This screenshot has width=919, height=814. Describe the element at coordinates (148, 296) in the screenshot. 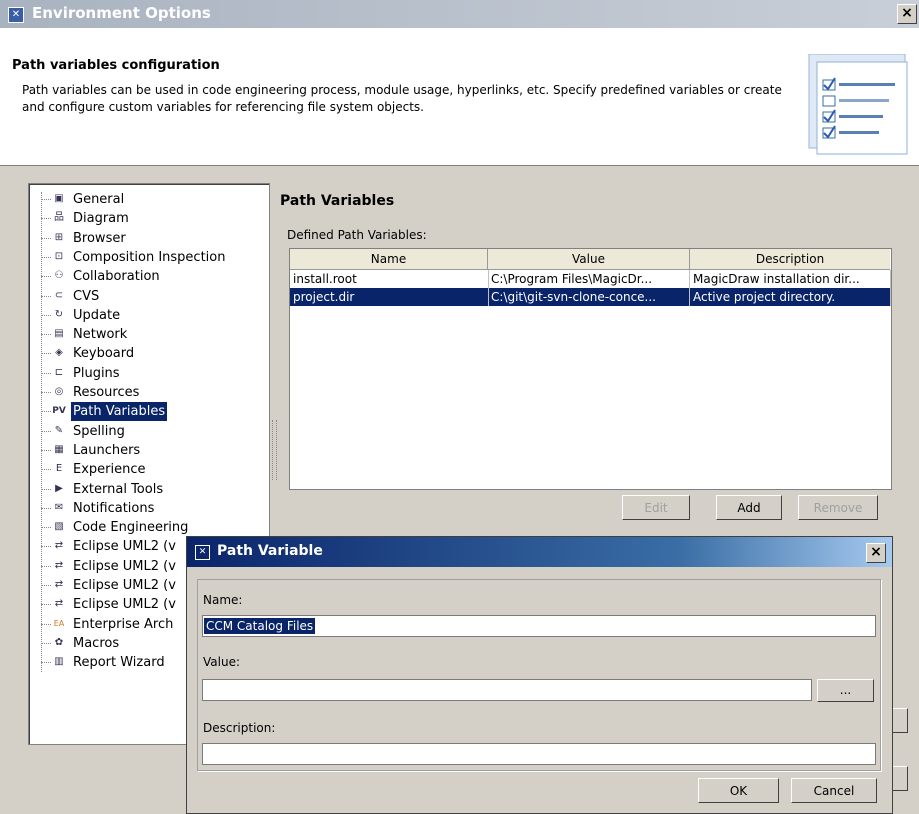

I see `tree-item: ⊂ CVS` at that location.